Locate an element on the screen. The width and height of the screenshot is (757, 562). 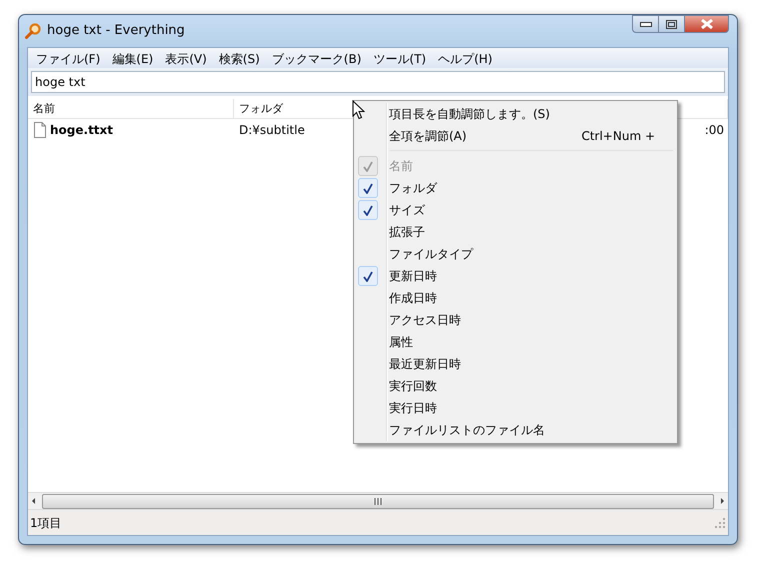
minimize-icon is located at coordinates (646, 24).